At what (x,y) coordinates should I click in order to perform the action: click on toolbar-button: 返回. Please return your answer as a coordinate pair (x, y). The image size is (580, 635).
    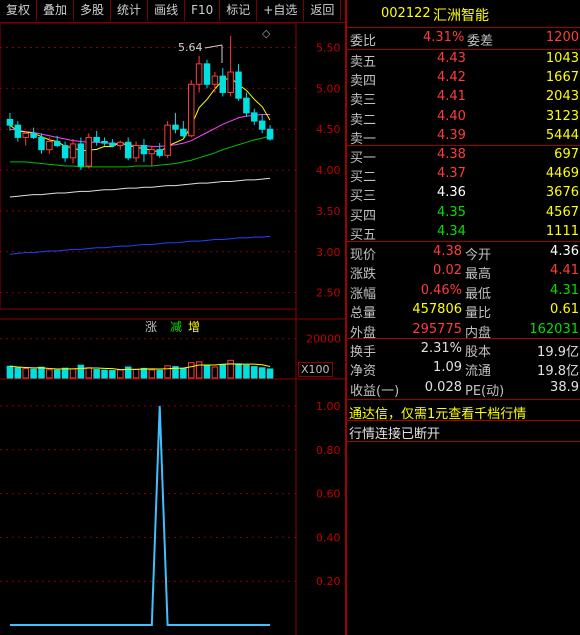
    Looking at the image, I should click on (323, 10).